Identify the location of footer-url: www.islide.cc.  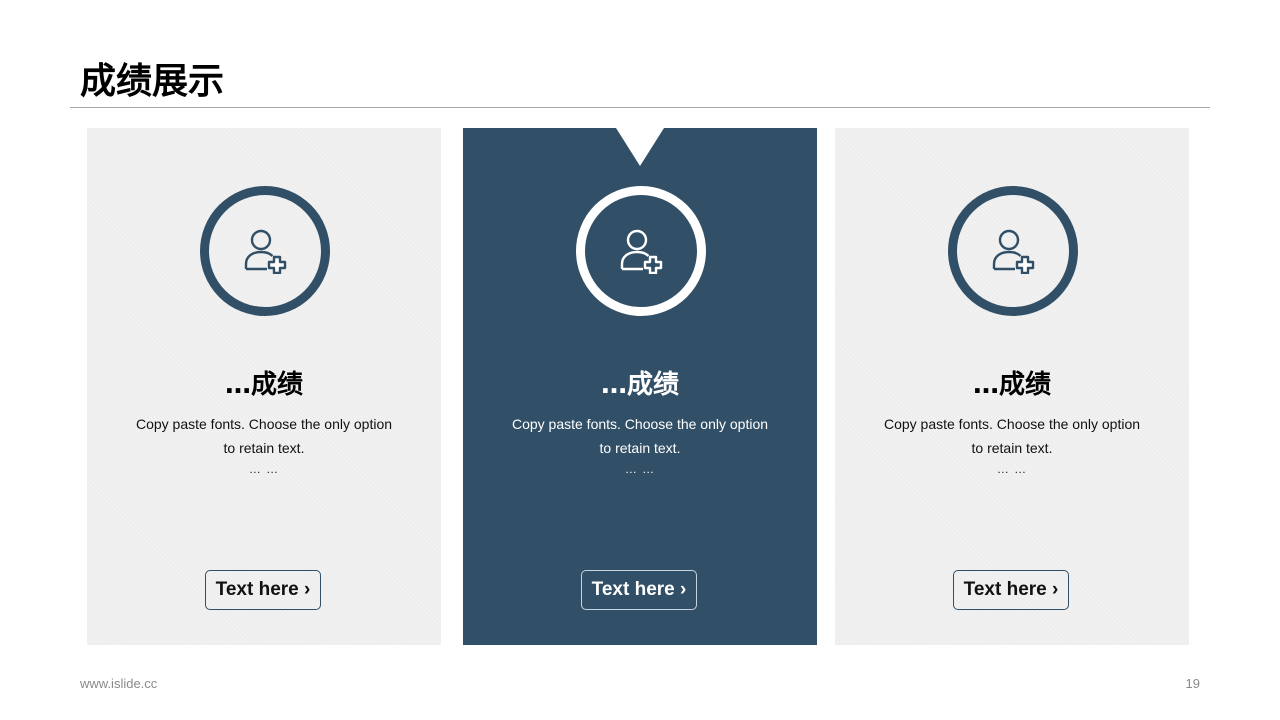
(119, 683).